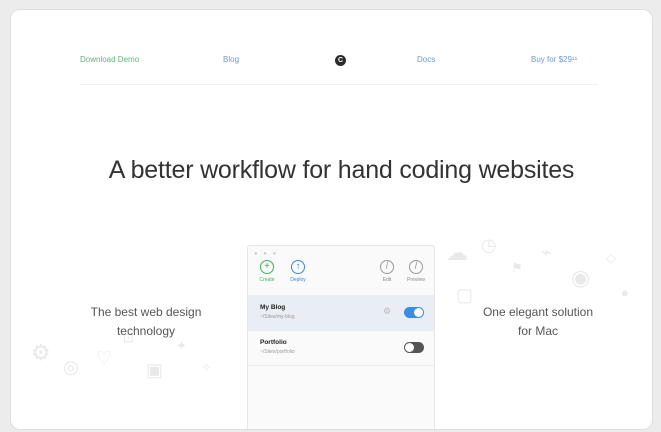 This screenshot has height=432, width=661. I want to click on site-name: Portfolio, so click(273, 342).